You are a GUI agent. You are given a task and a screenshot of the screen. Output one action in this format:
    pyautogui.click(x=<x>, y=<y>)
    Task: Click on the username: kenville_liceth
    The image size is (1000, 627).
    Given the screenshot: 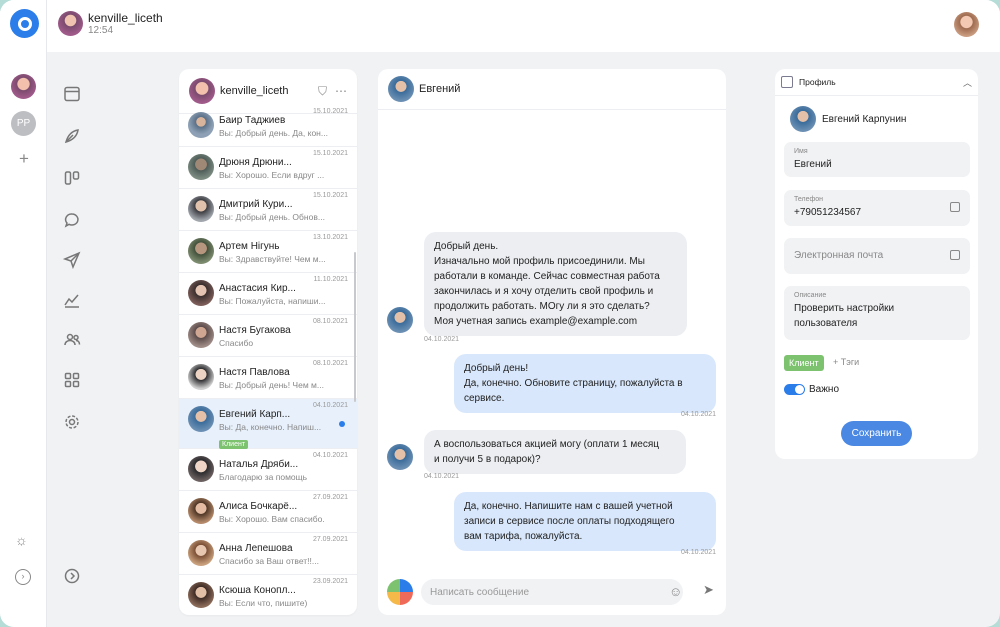 What is the action you would take?
    pyautogui.click(x=125, y=17)
    